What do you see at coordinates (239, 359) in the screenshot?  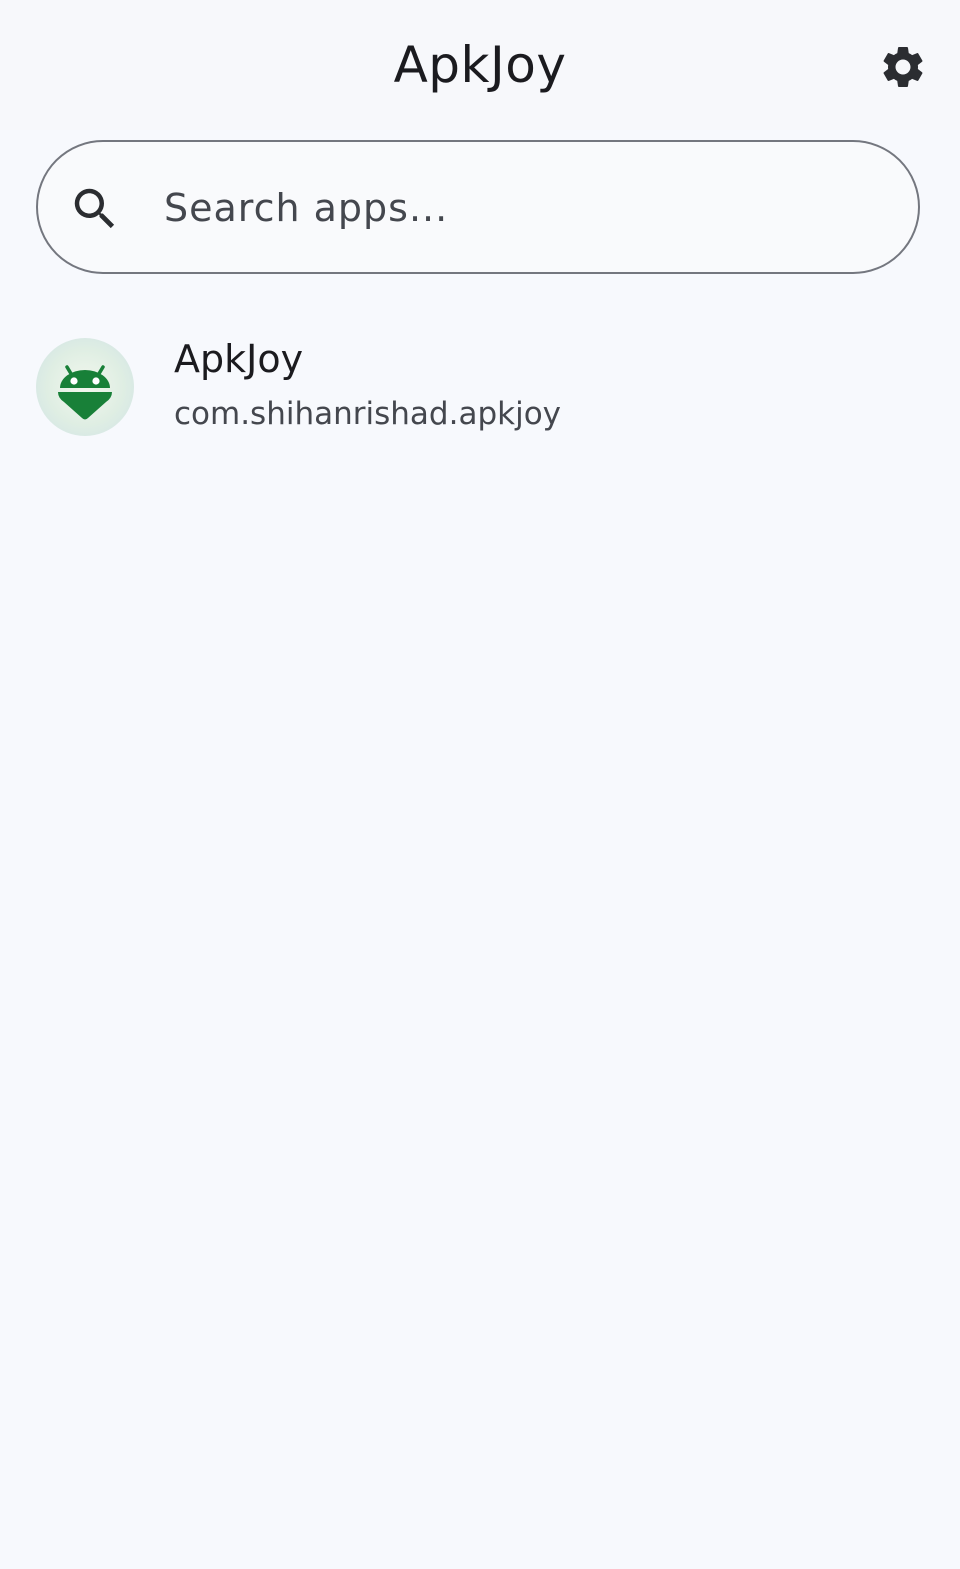 I see `app-name: ApkJoy` at bounding box center [239, 359].